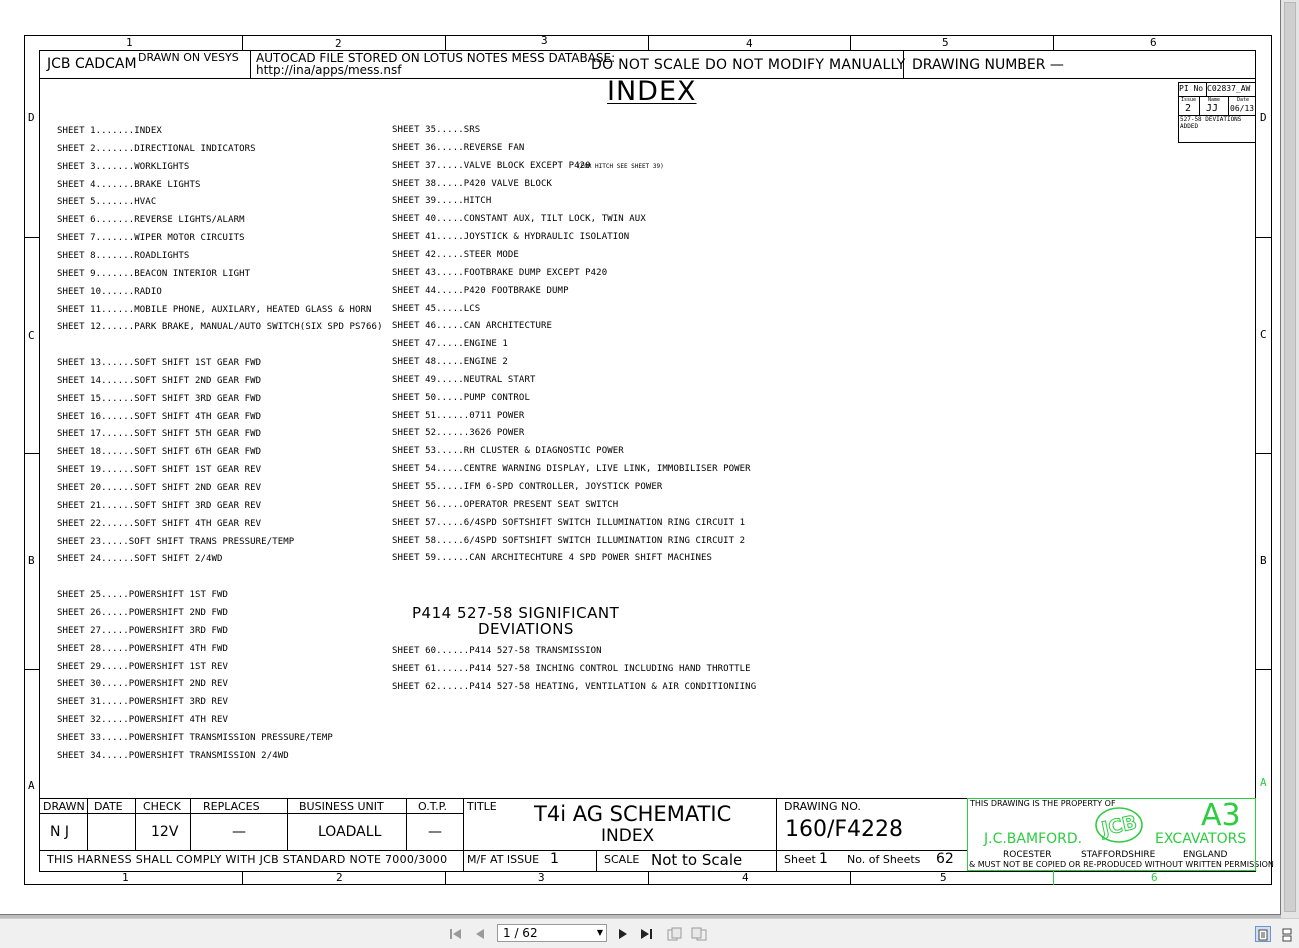 This screenshot has width=1299, height=948. What do you see at coordinates (165, 832) in the screenshot?
I see `check-value: 12V` at bounding box center [165, 832].